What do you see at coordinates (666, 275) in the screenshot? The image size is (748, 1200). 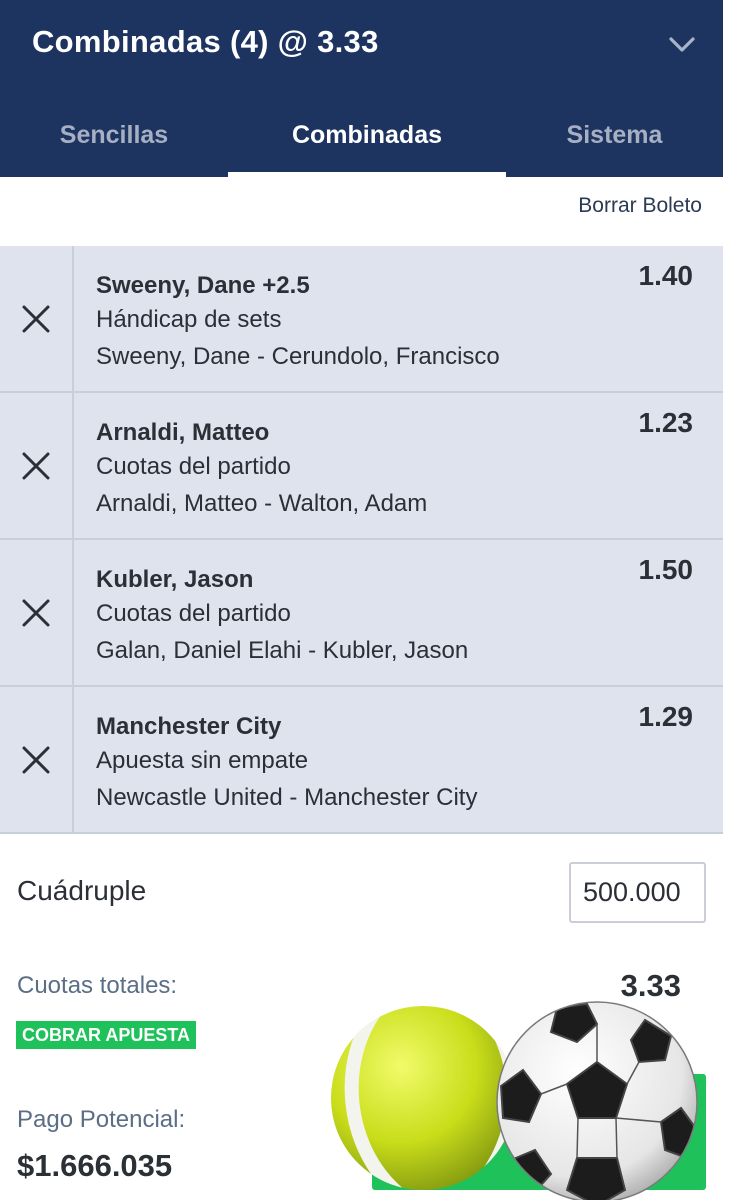 I see `selection-odds: 1.40` at bounding box center [666, 275].